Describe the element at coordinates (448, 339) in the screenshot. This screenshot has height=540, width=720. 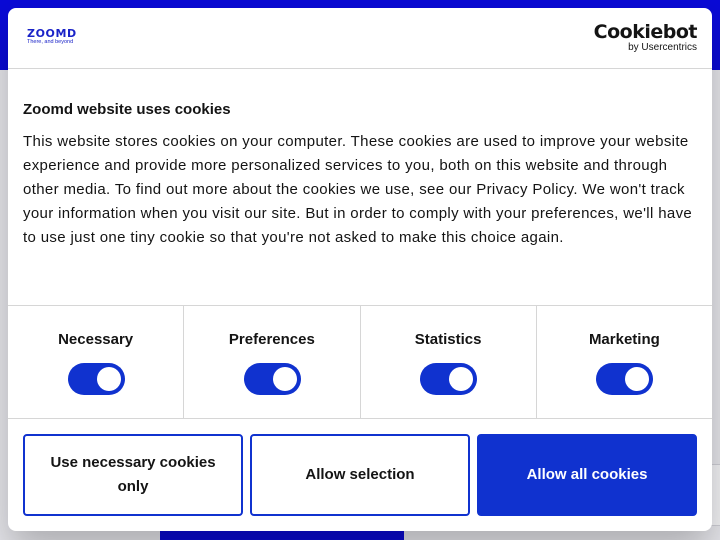
I see `category-label: Statistics` at that location.